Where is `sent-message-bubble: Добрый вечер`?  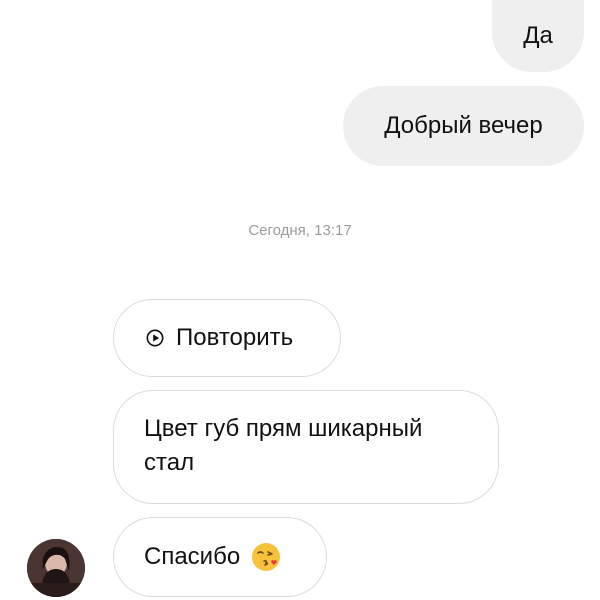 sent-message-bubble: Добрый вечер is located at coordinates (463, 126).